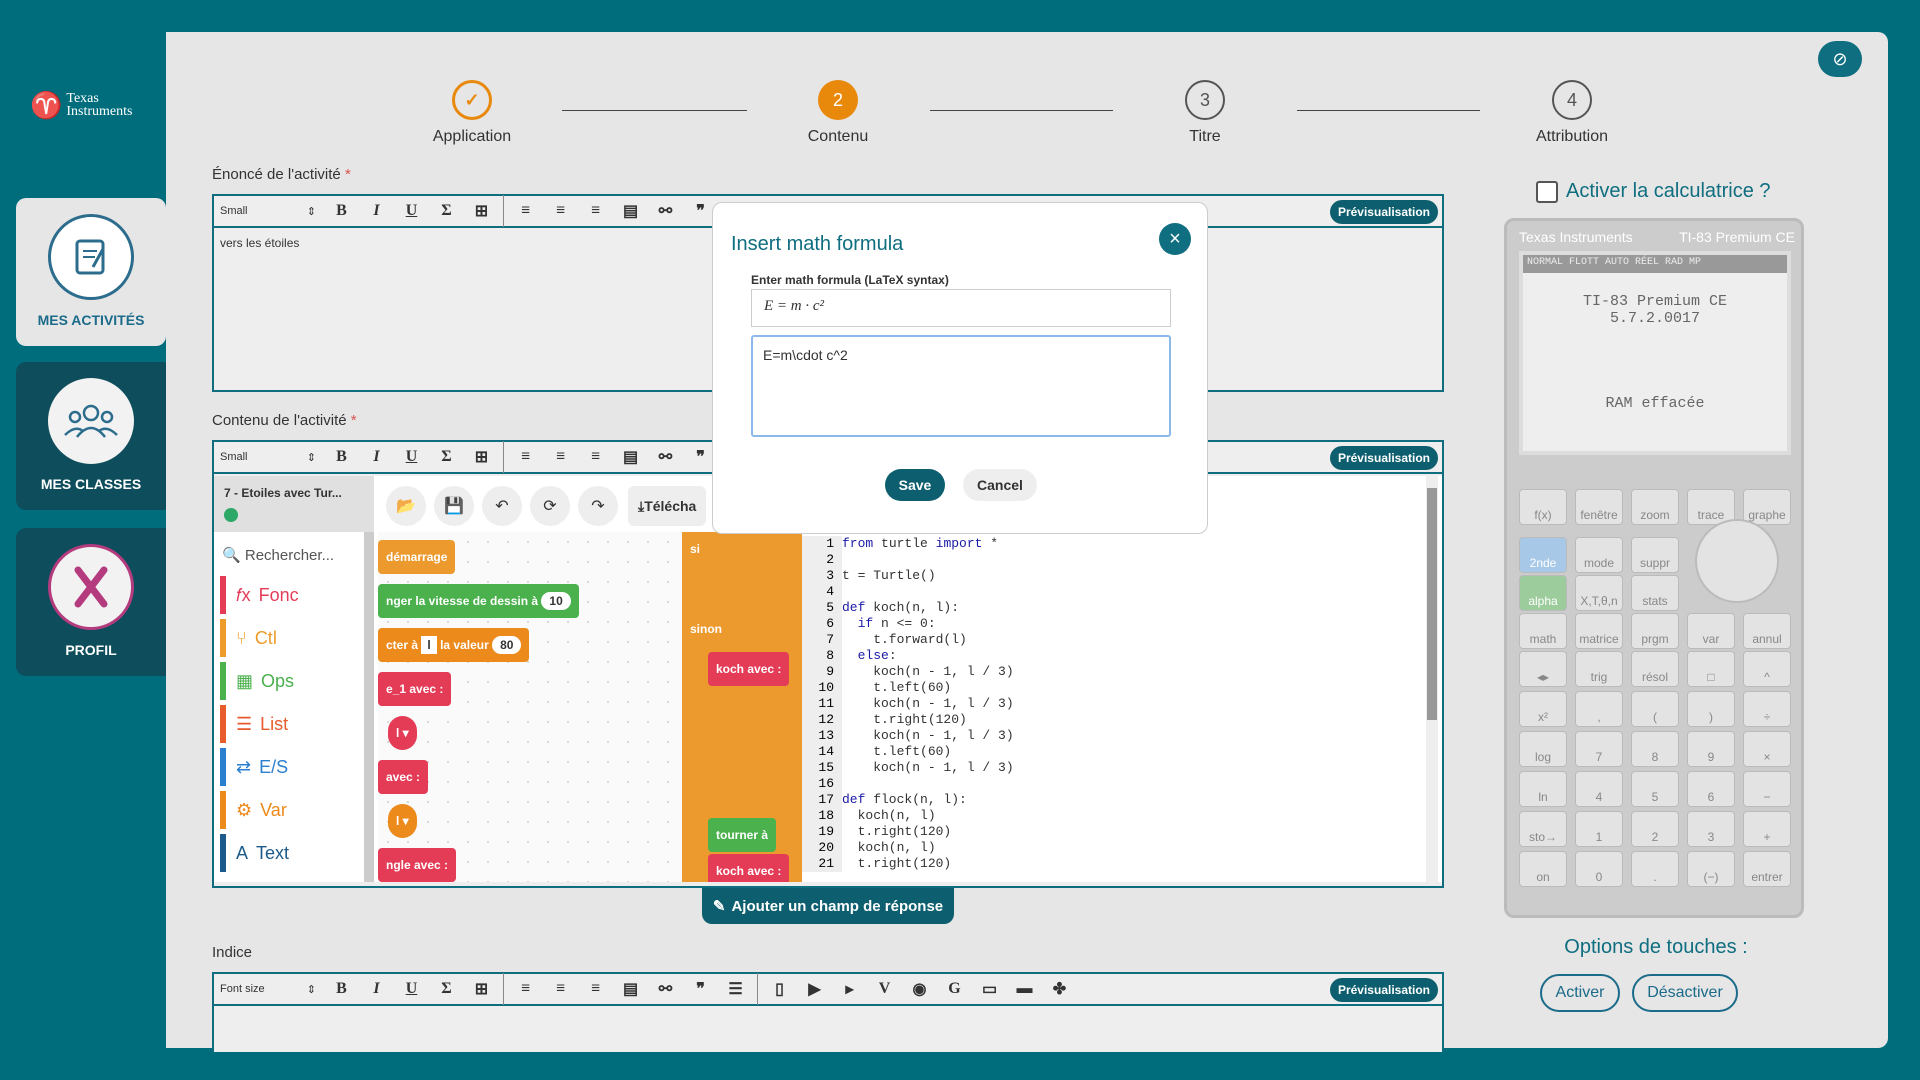 The image size is (1920, 1080). Describe the element at coordinates (1711, 631) in the screenshot. I see `calc-key: var` at that location.